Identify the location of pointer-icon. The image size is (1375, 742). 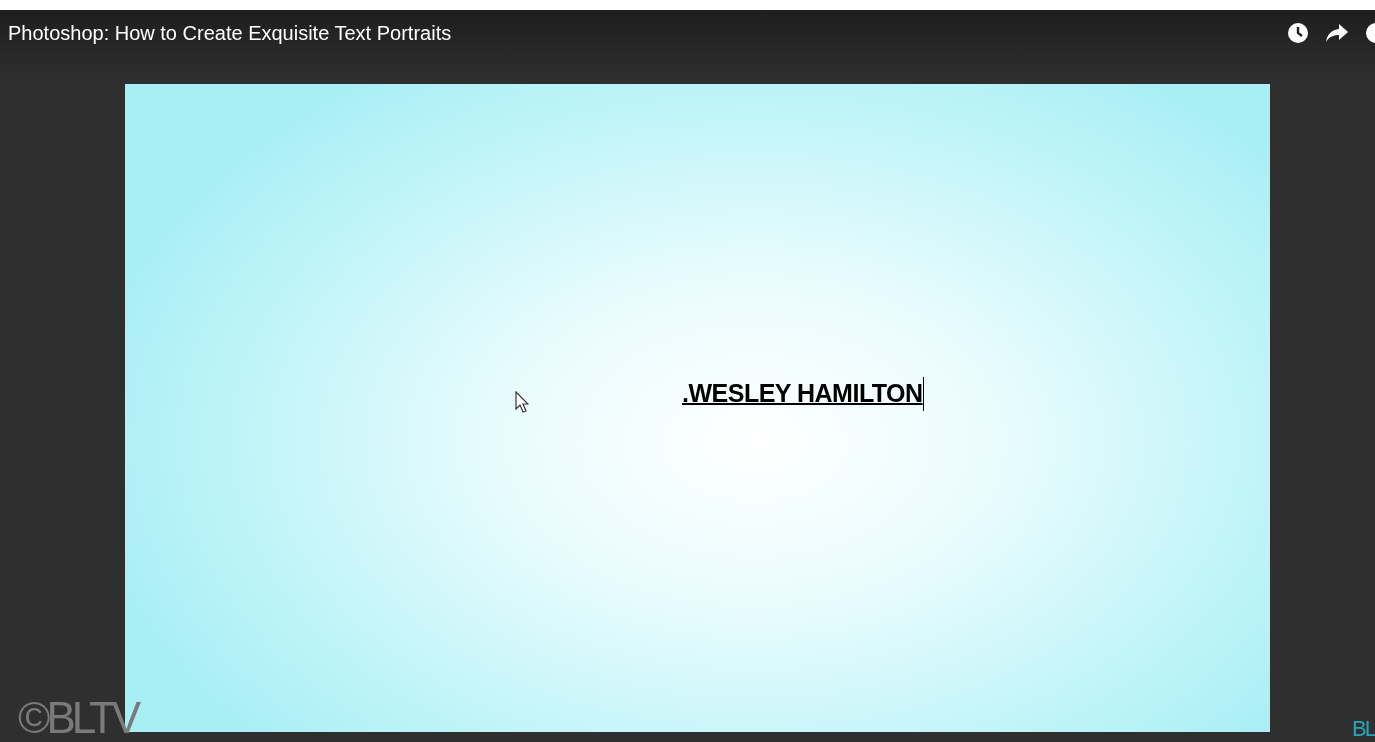
(522, 402).